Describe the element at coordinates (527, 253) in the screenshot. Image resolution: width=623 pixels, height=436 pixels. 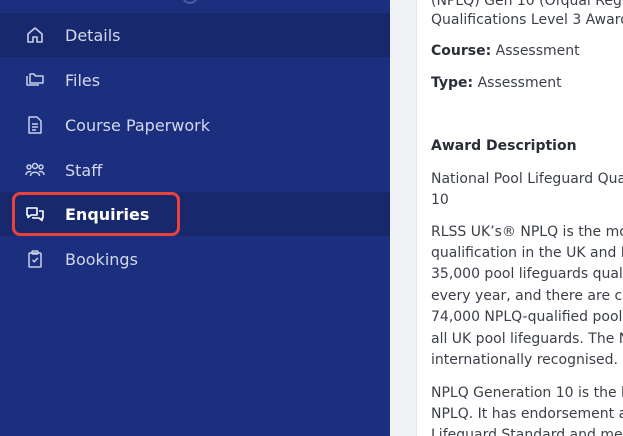
I see `paragraph-line: qualification in the UK and Irela` at that location.